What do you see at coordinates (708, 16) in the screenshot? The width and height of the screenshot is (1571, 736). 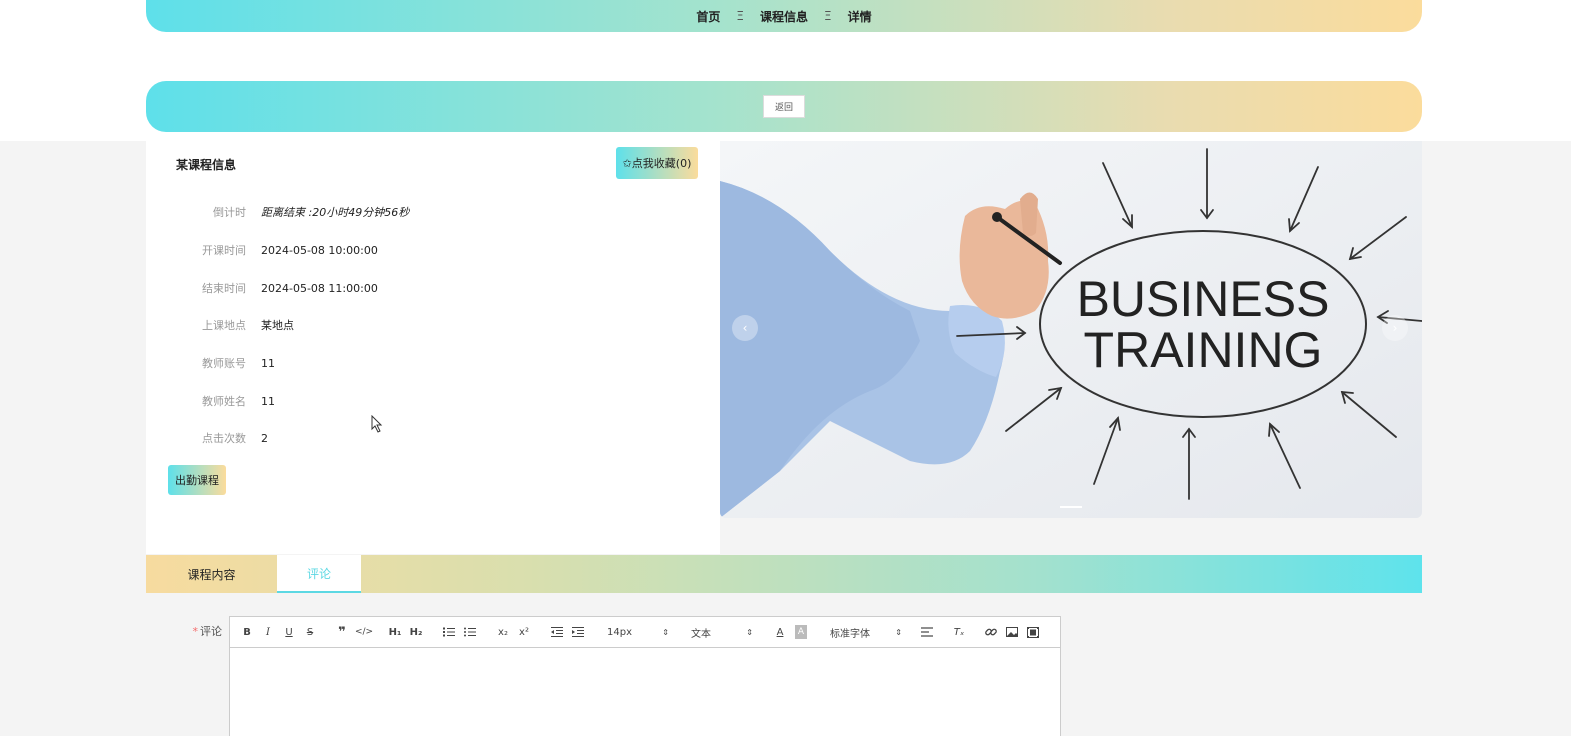 I see `breadcrumb-home: 首页` at bounding box center [708, 16].